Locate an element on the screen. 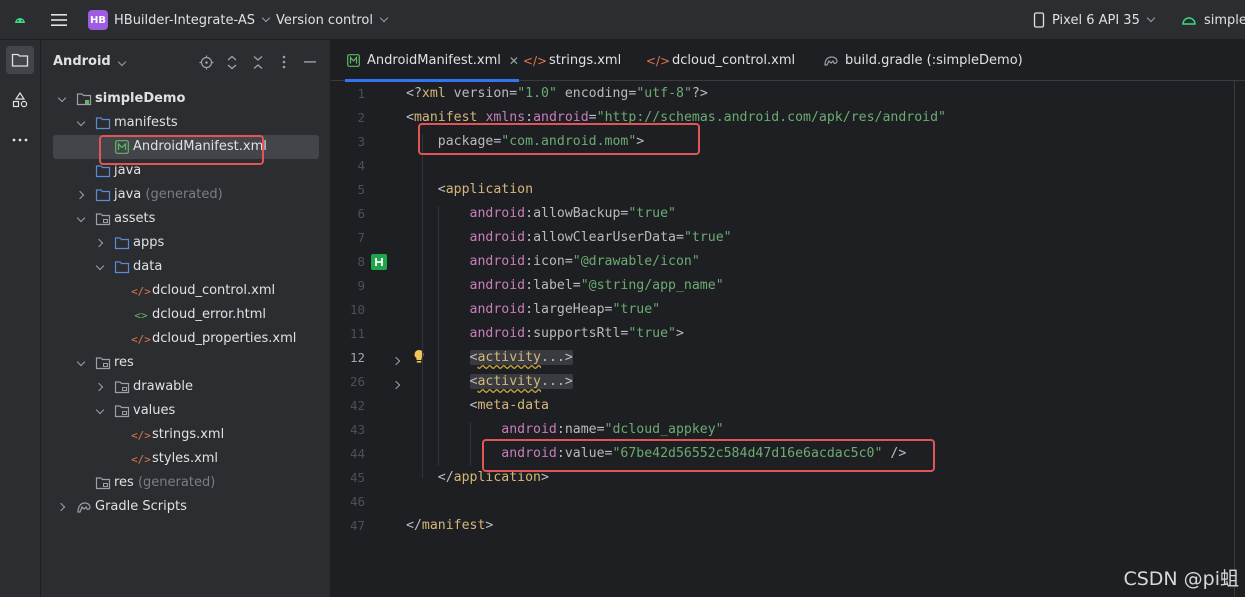  tree-item: <> dcloud_error.html is located at coordinates (186, 315).